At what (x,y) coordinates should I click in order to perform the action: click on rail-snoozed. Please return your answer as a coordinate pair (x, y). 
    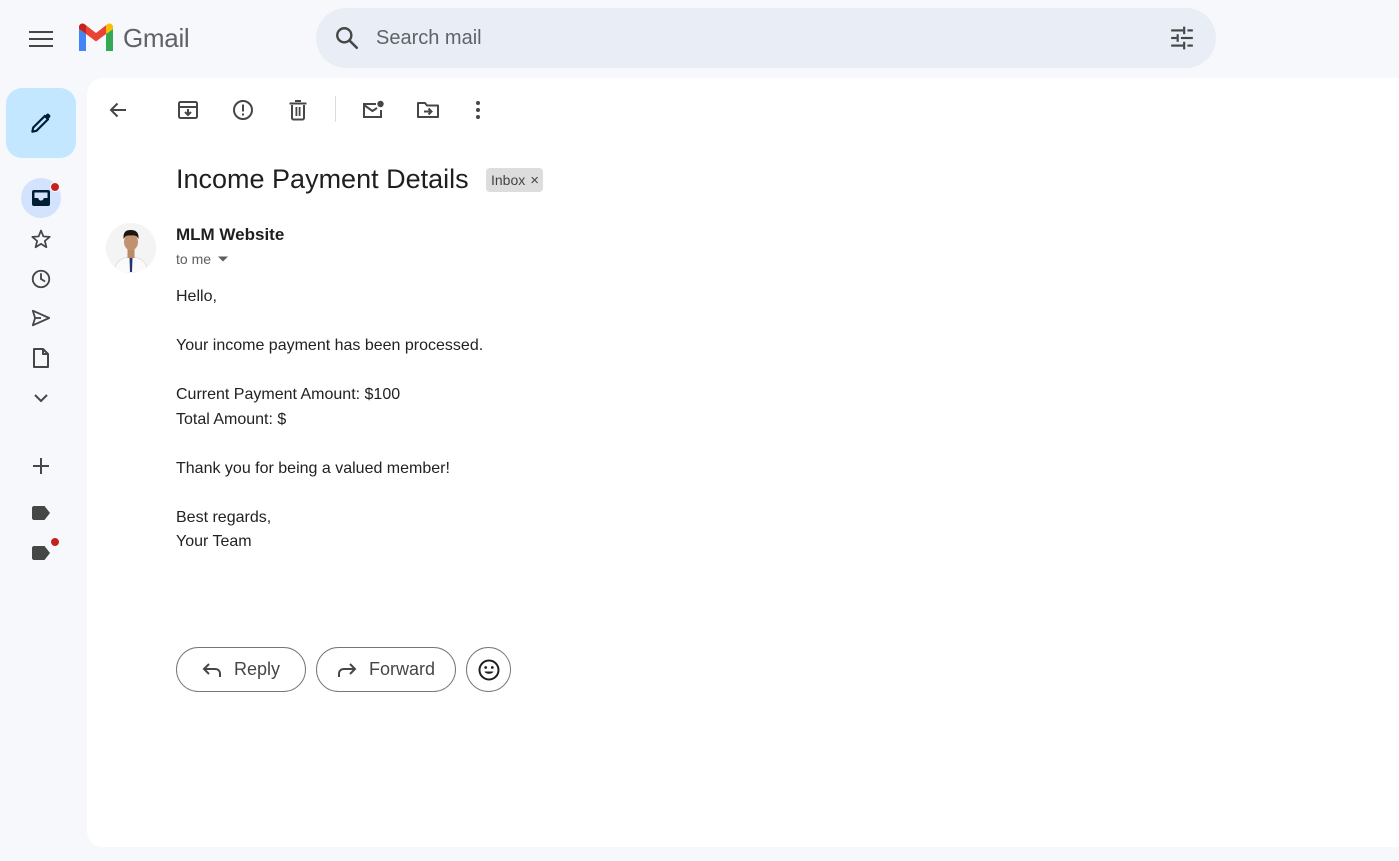
    Looking at the image, I should click on (41, 279).